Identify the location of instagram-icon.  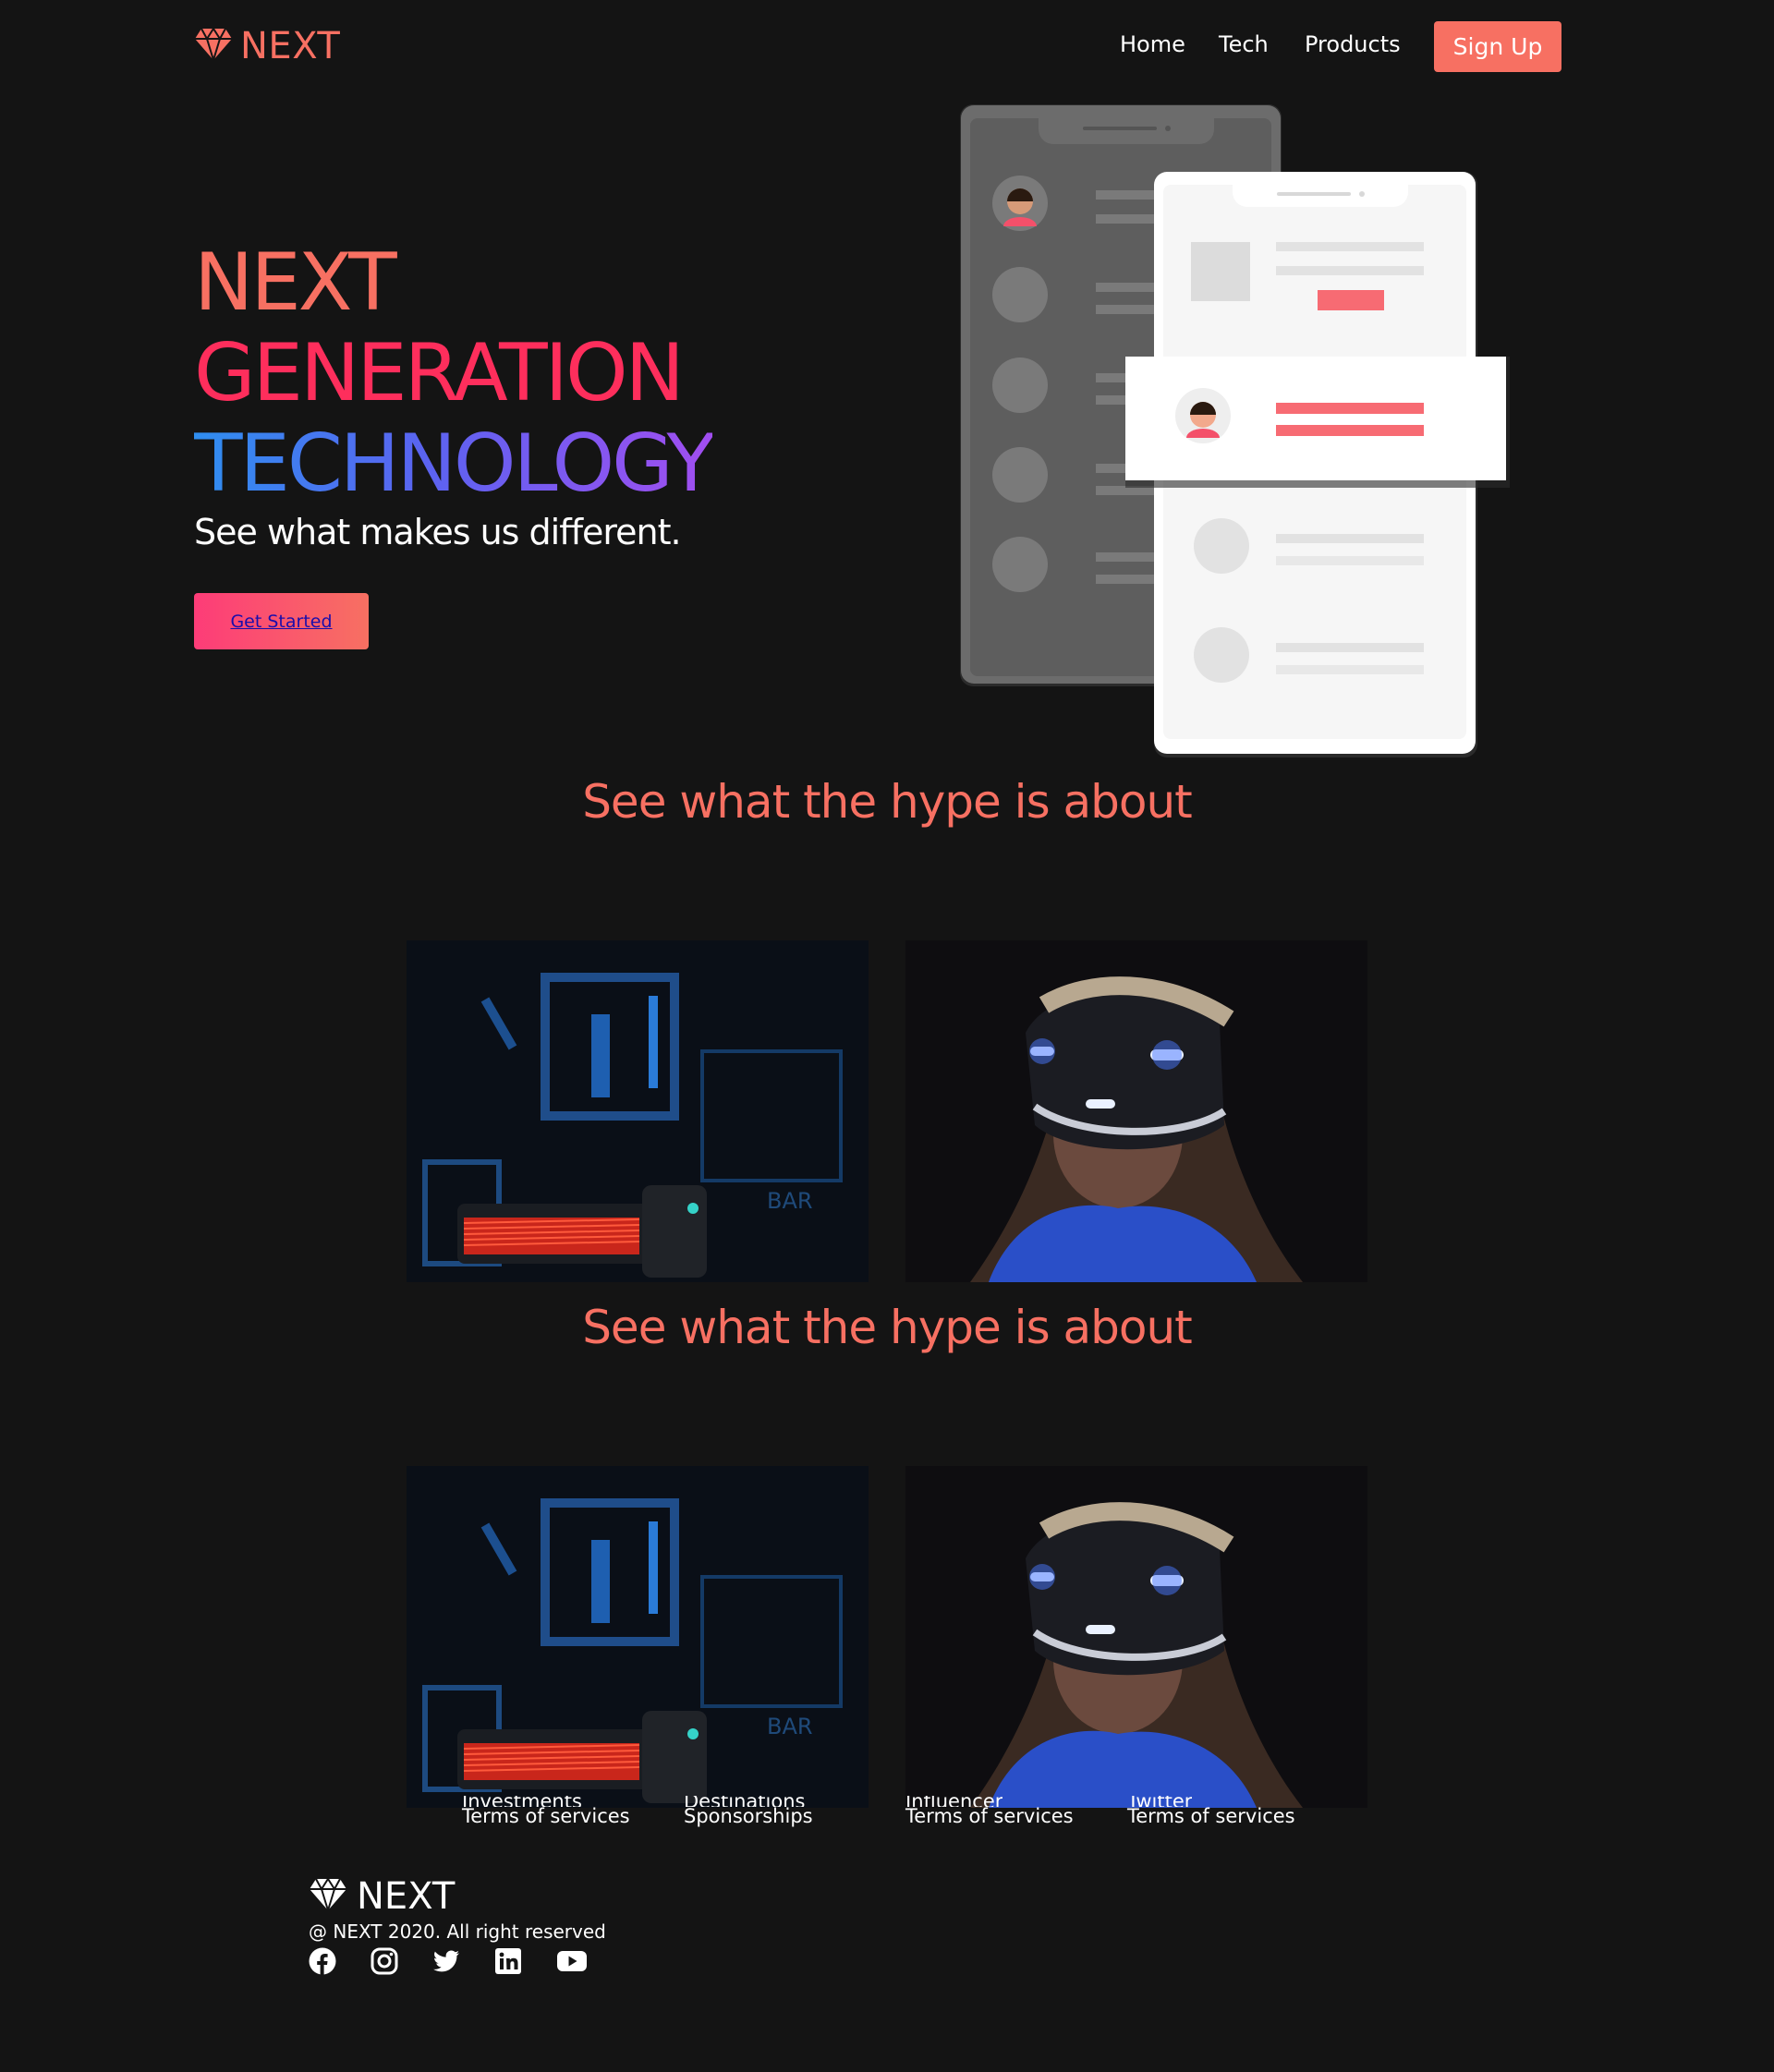
(384, 1961).